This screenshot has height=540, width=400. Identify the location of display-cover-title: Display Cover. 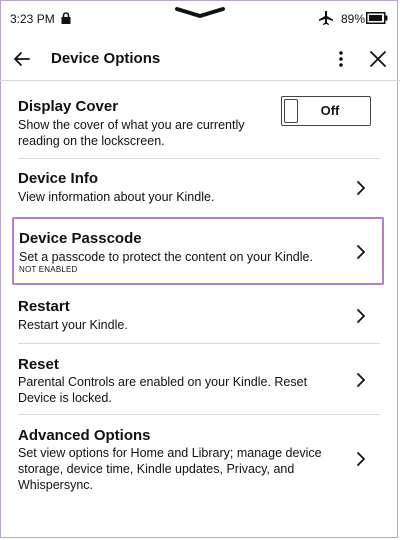
(68, 106).